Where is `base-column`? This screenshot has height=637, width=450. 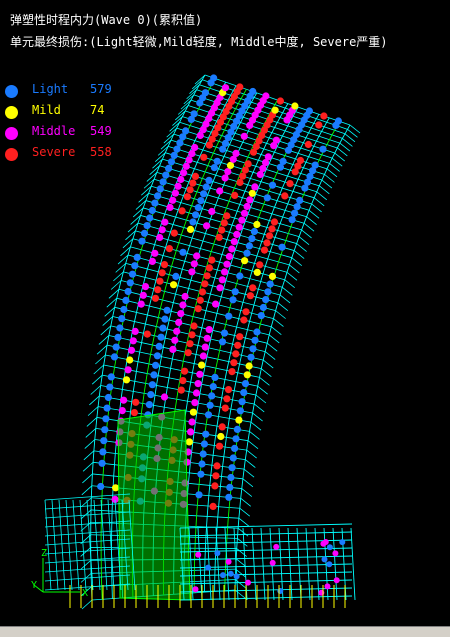 base-column is located at coordinates (97, 545).